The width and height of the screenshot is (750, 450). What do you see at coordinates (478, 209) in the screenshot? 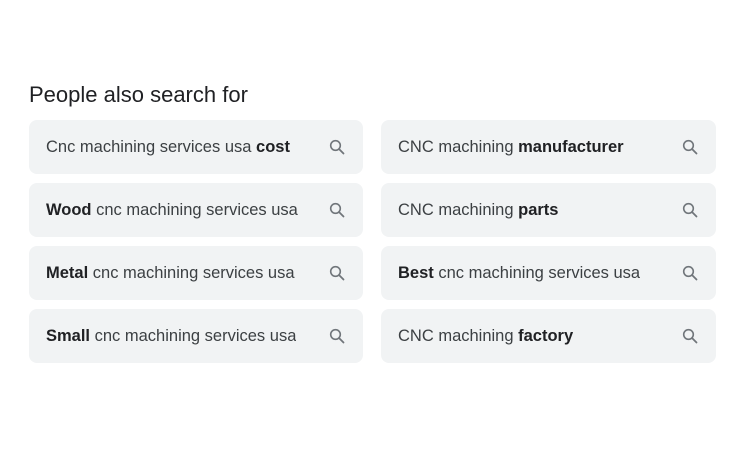
I see `suggestion-text: CNC machining parts` at bounding box center [478, 209].